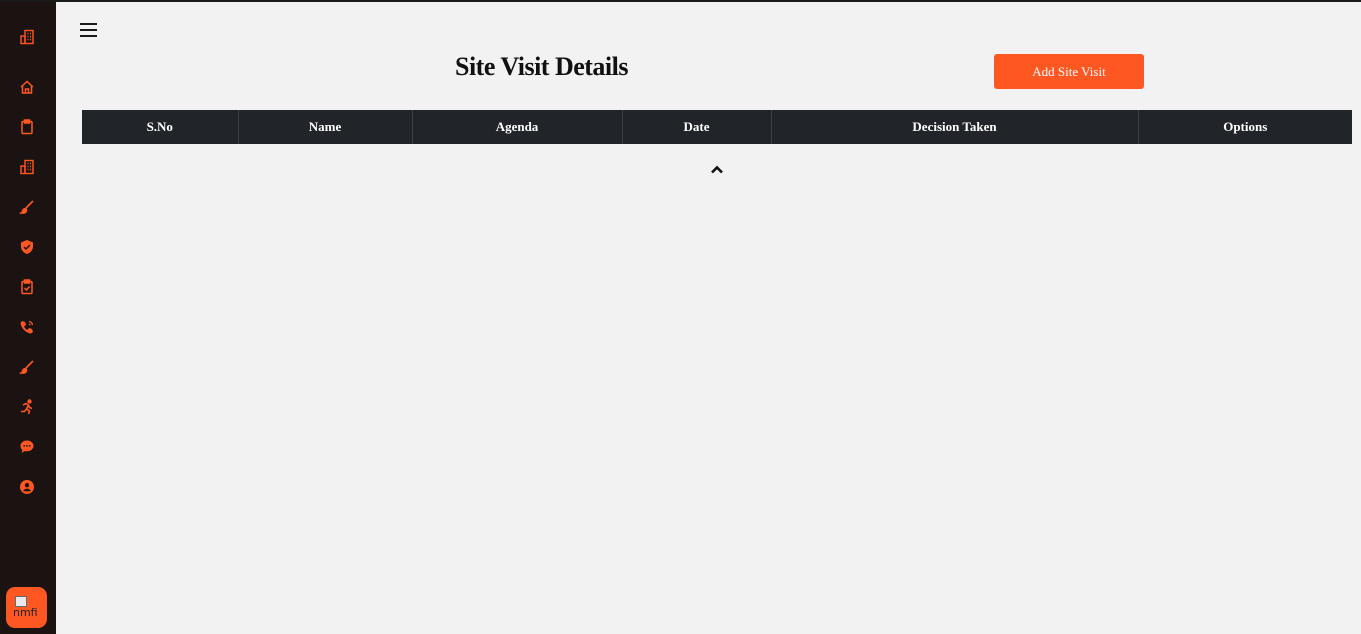  I want to click on top-border, so click(680, 1).